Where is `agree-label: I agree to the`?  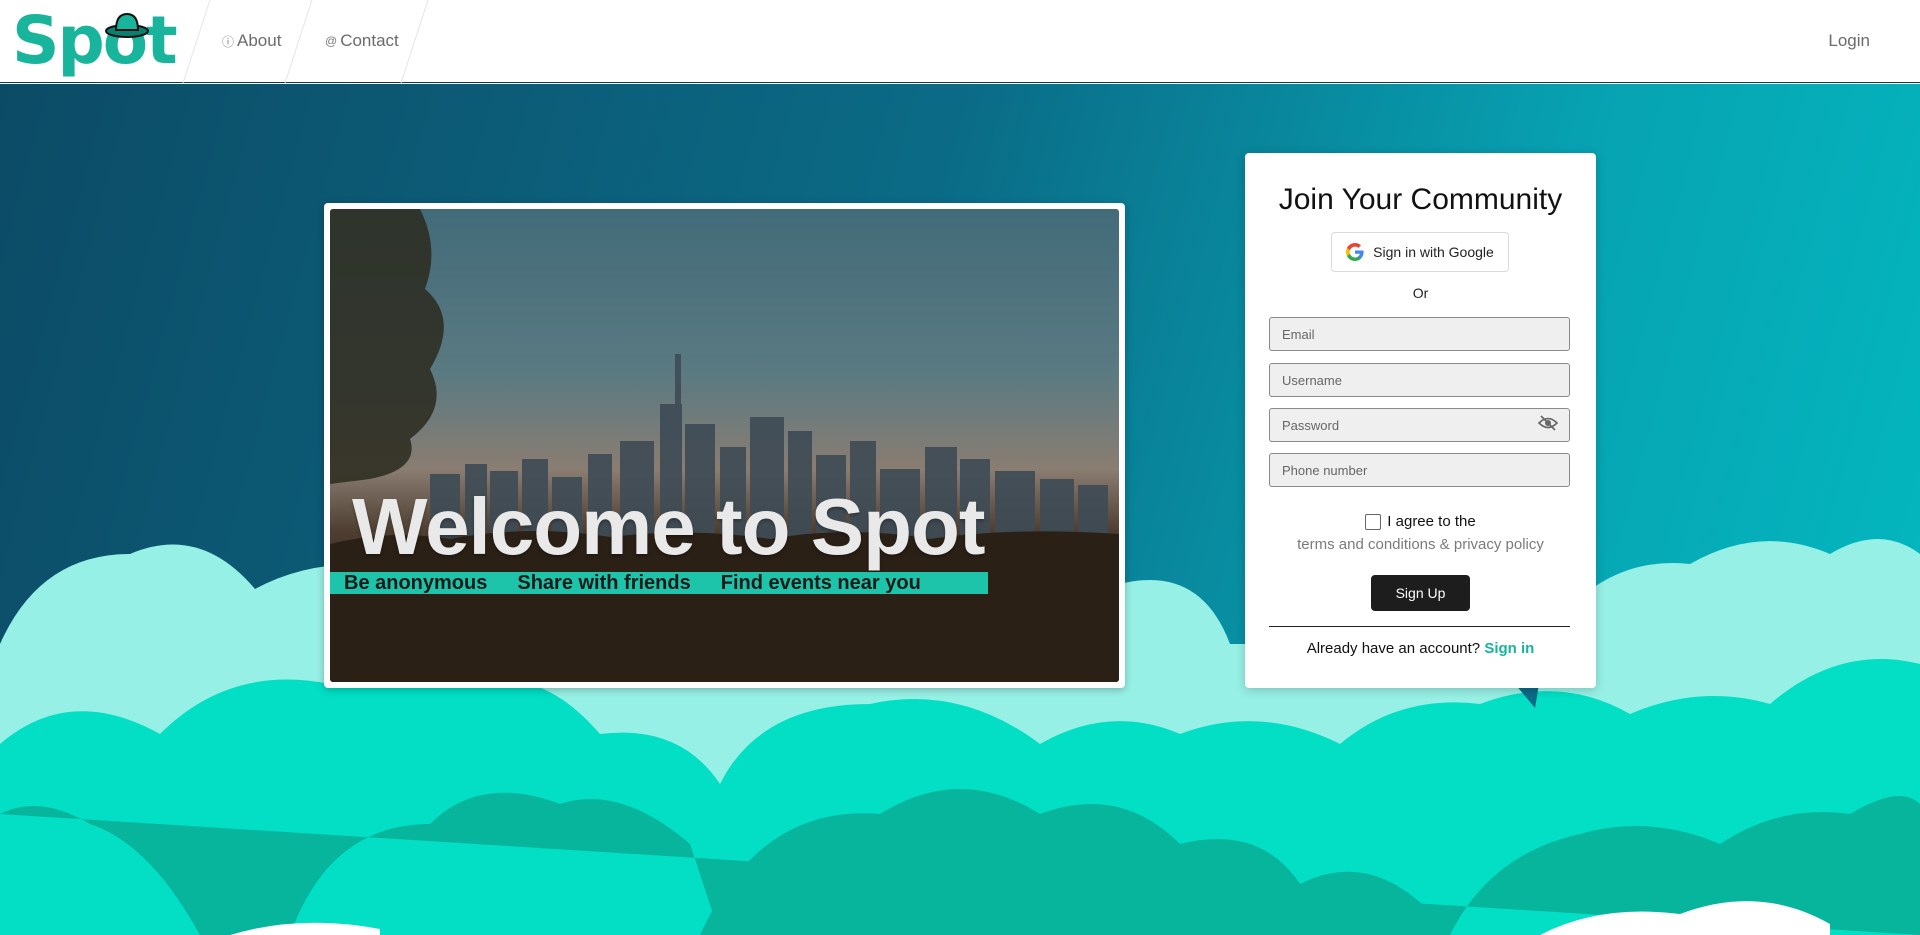
agree-label: I agree to the is located at coordinates (1431, 521).